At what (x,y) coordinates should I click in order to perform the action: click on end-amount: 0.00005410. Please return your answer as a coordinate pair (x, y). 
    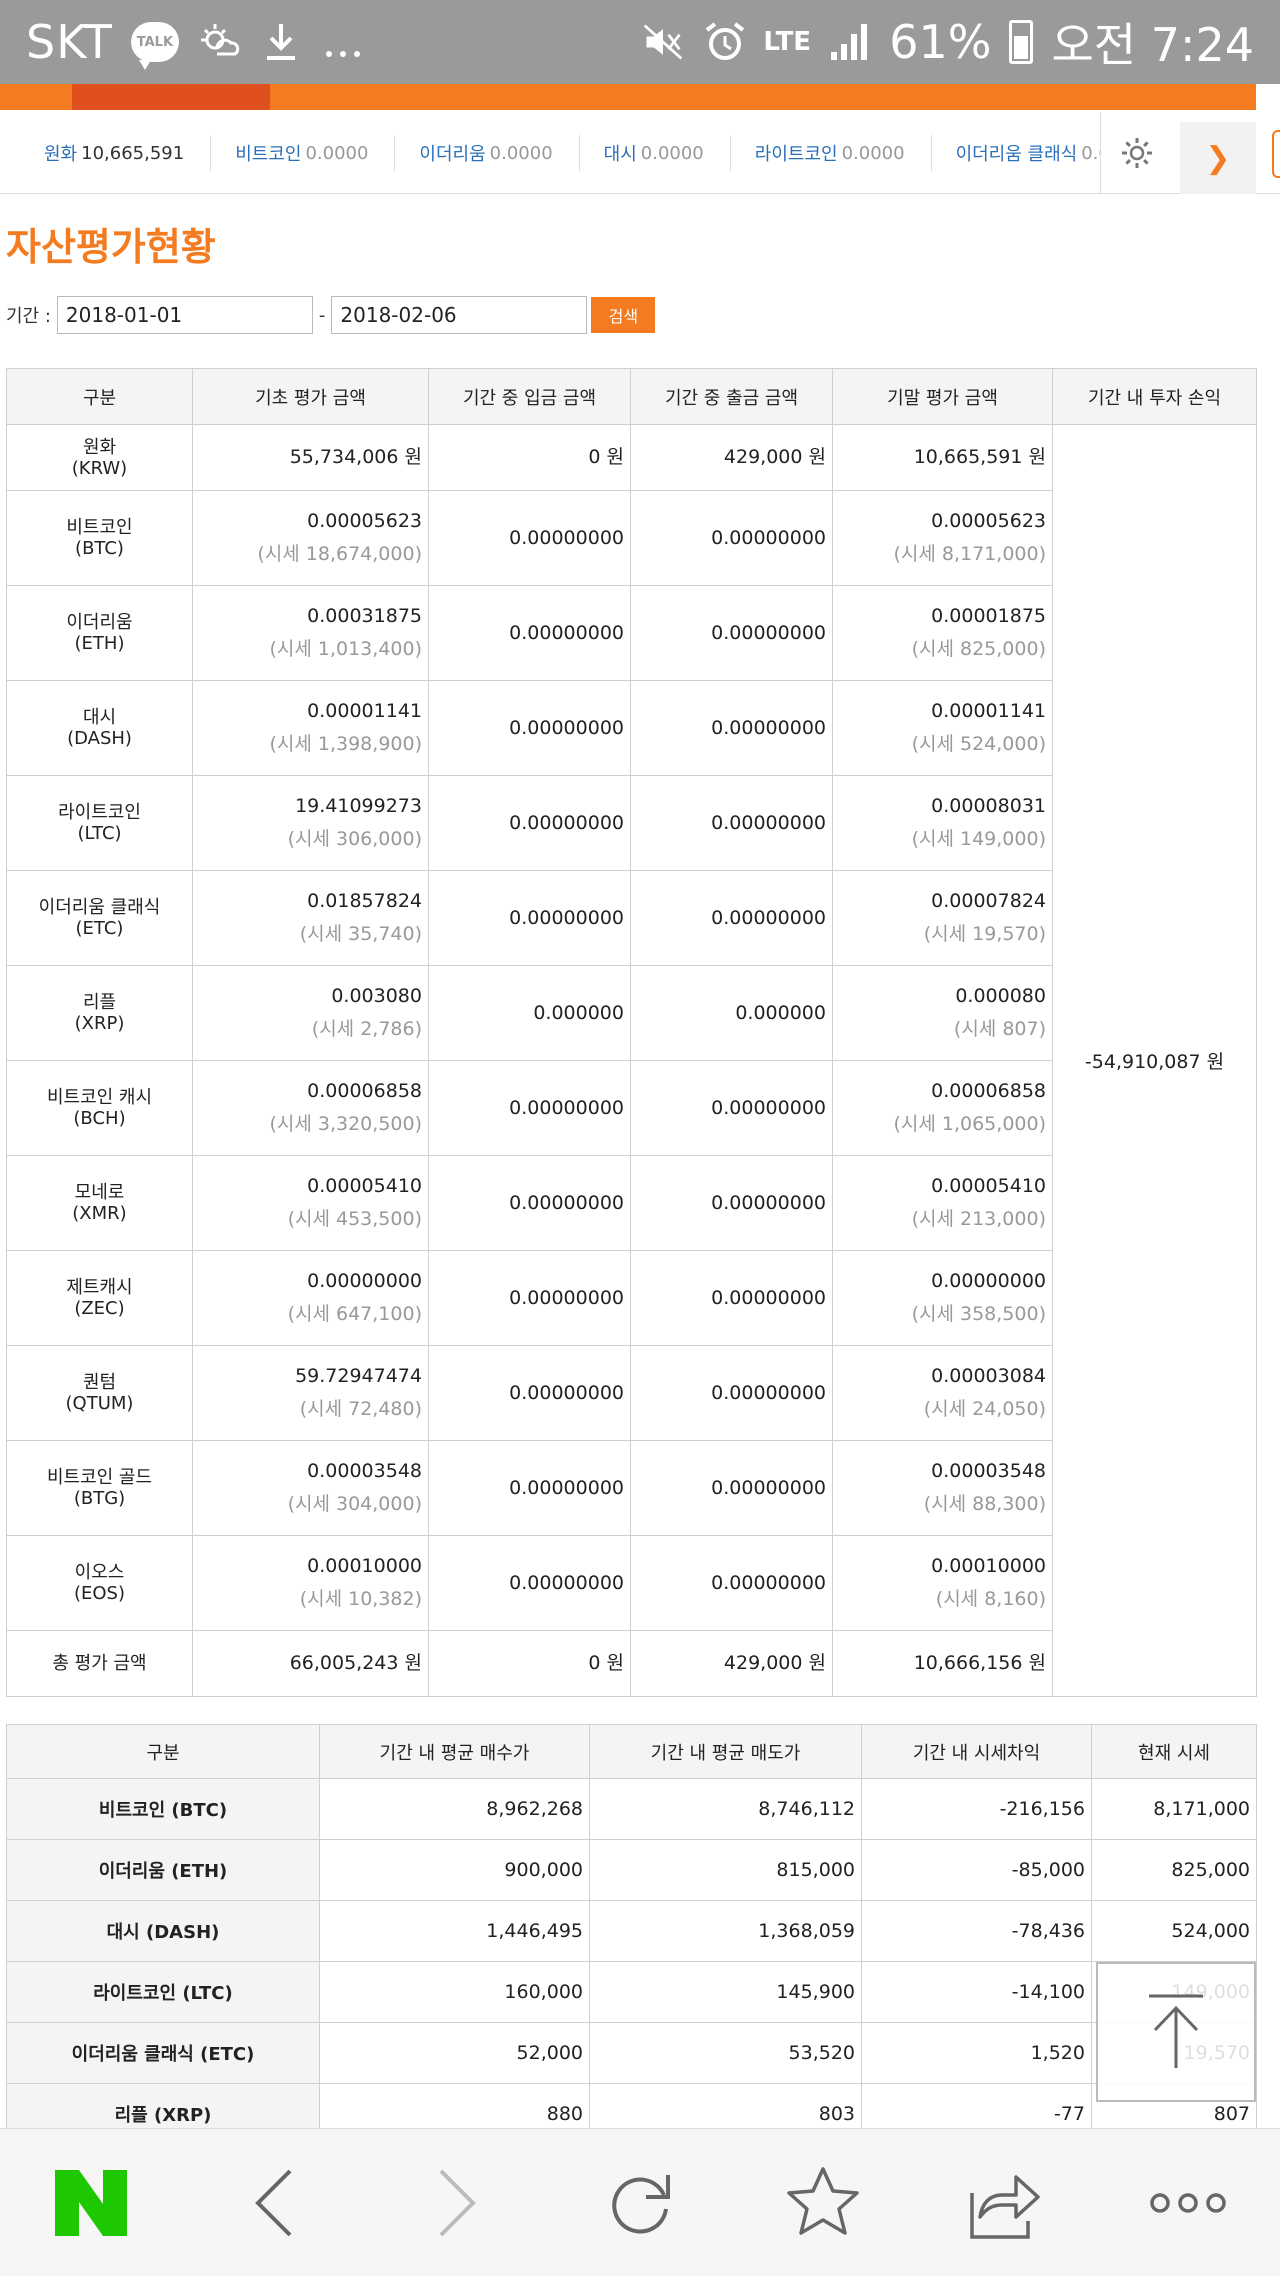
    Looking at the image, I should click on (988, 1186).